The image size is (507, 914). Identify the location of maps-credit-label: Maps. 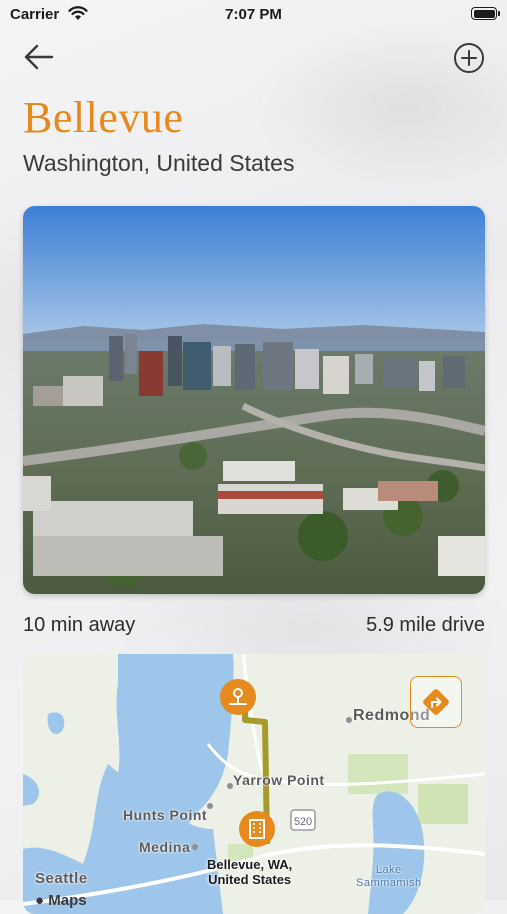
(67, 900).